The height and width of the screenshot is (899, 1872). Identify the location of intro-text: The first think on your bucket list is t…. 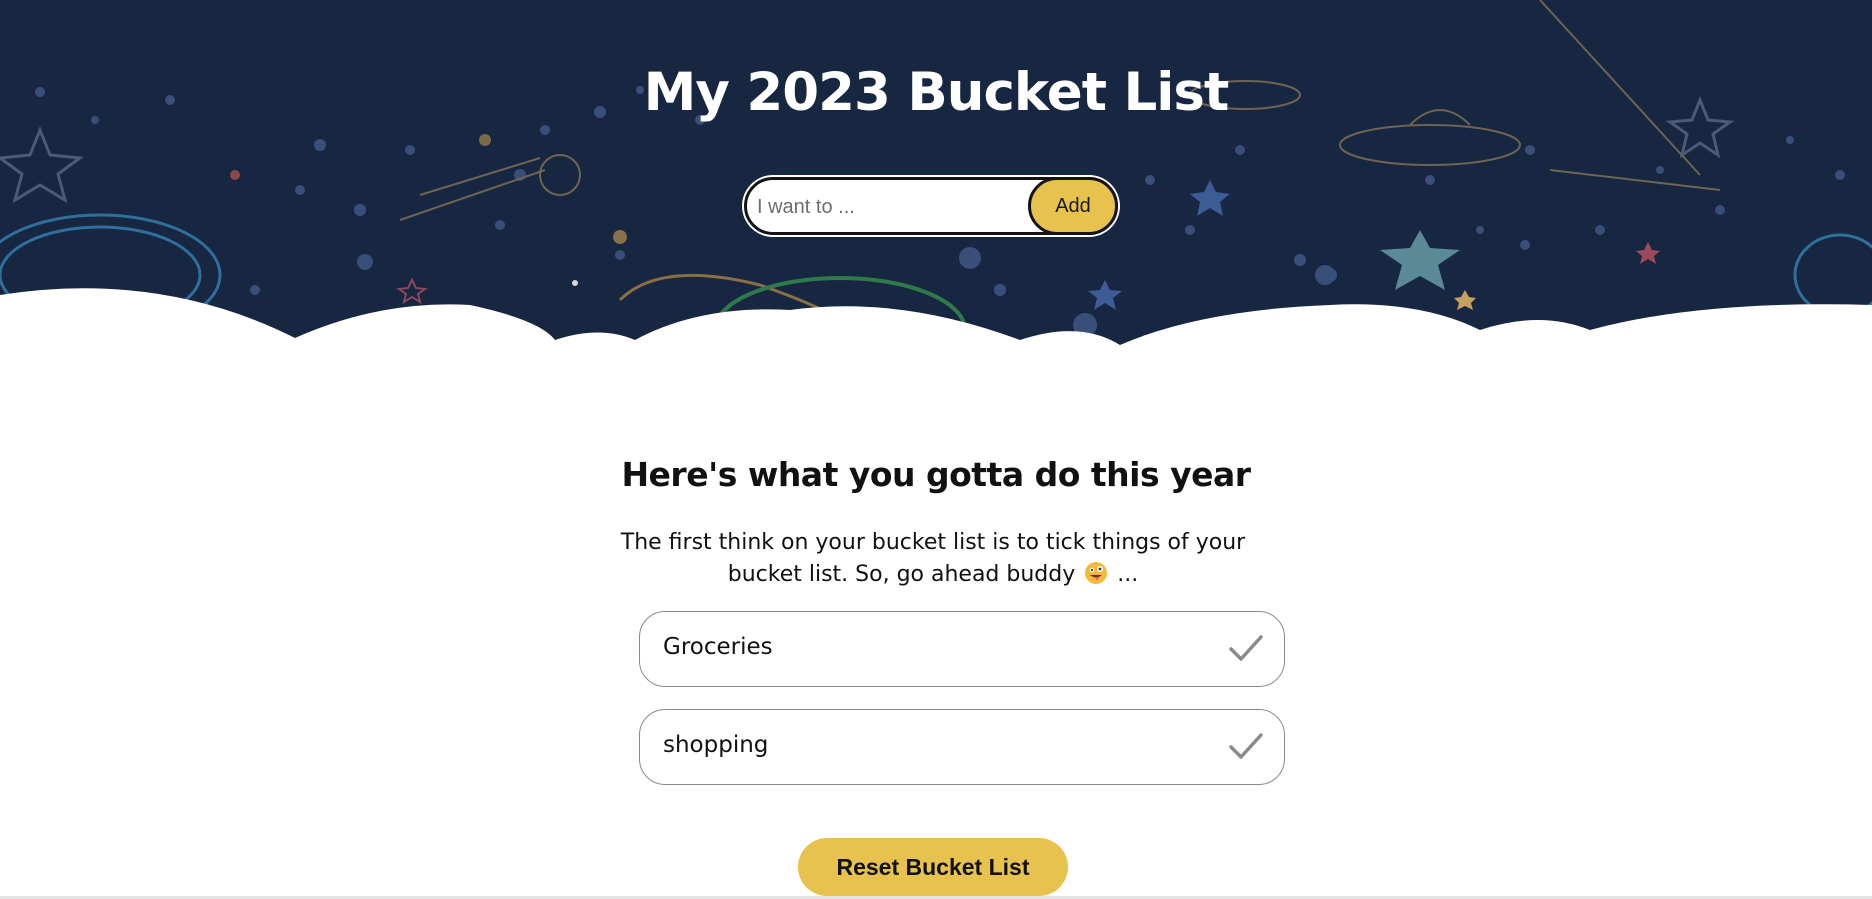
(933, 559).